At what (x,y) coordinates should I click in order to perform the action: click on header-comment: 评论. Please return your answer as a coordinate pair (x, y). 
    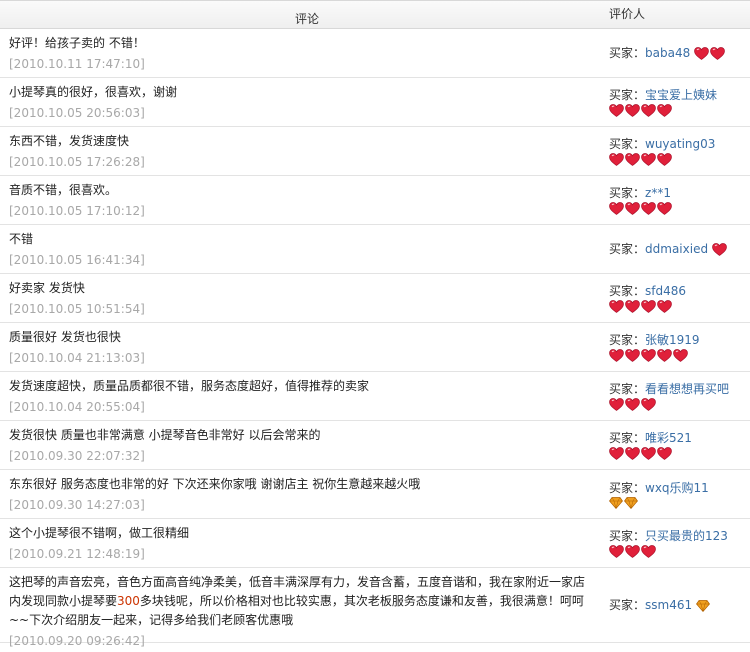
    Looking at the image, I should click on (306, 19).